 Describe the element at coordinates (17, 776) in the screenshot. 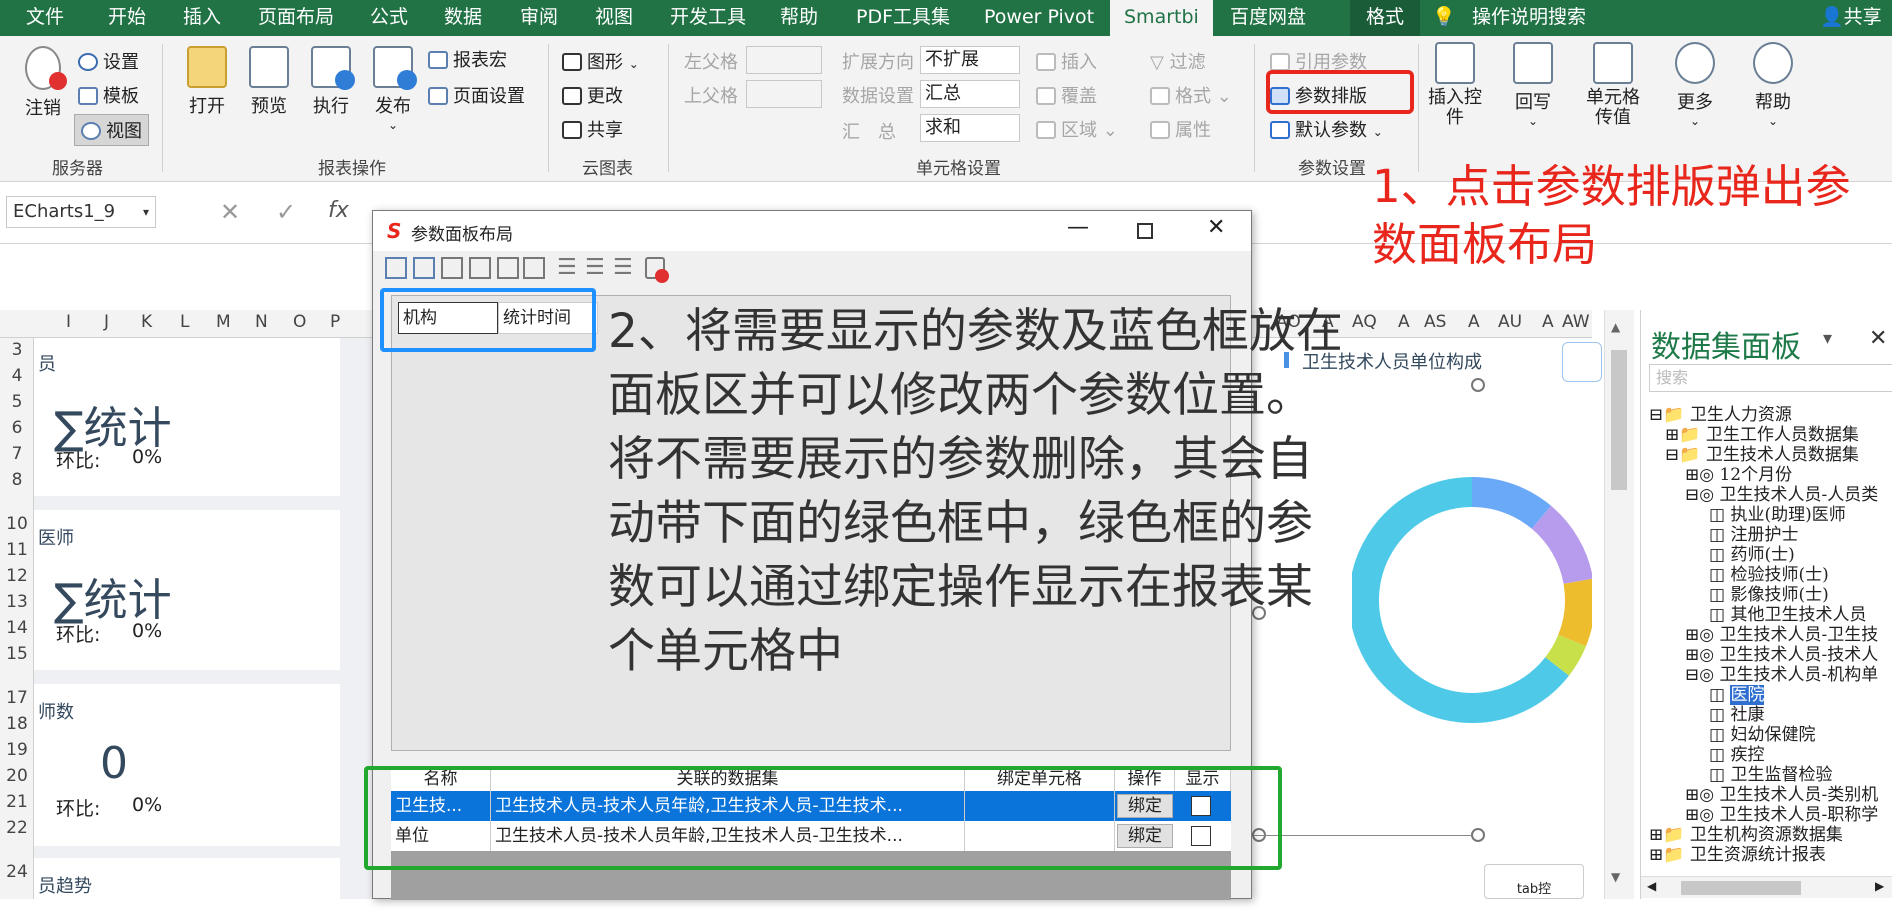

I see `row-num: 20` at that location.